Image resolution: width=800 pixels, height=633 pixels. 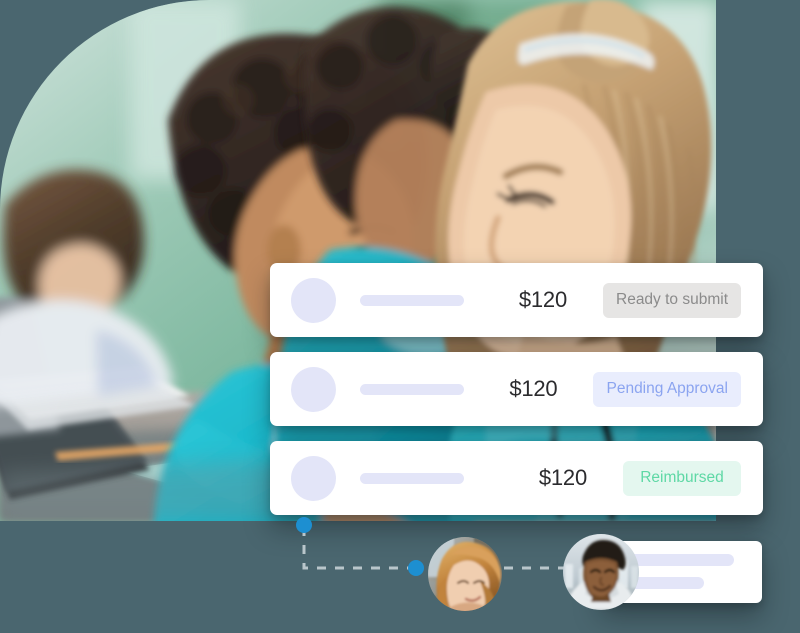 I want to click on flow-dot-midpoint, so click(x=416, y=568).